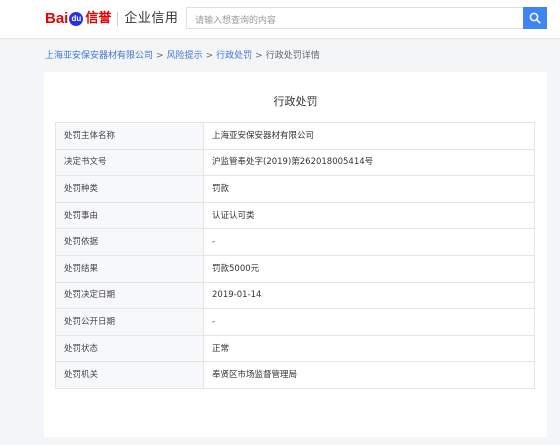 Image resolution: width=560 pixels, height=445 pixels. I want to click on table-row: 处罚依据 -, so click(295, 242).